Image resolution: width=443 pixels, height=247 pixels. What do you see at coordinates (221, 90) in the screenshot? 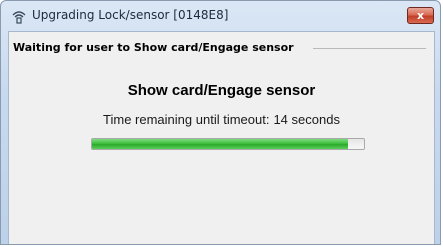
I see `prompt-heading: Show card/Engage sensor` at bounding box center [221, 90].